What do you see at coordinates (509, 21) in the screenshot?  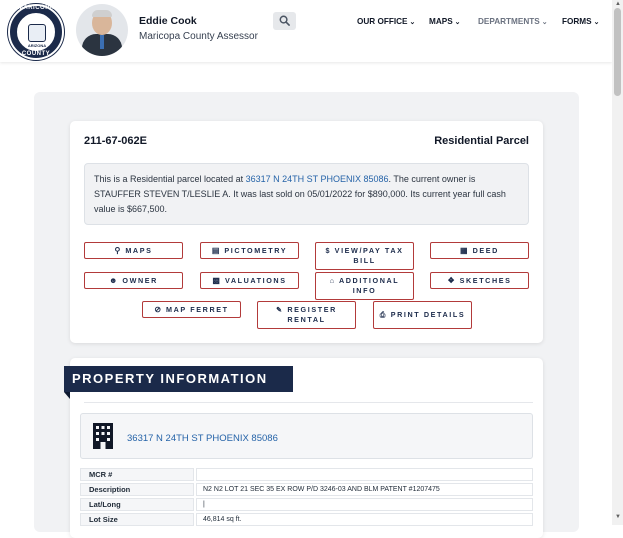 I see `nav-departments-label: DEPARTMENTS` at bounding box center [509, 21].